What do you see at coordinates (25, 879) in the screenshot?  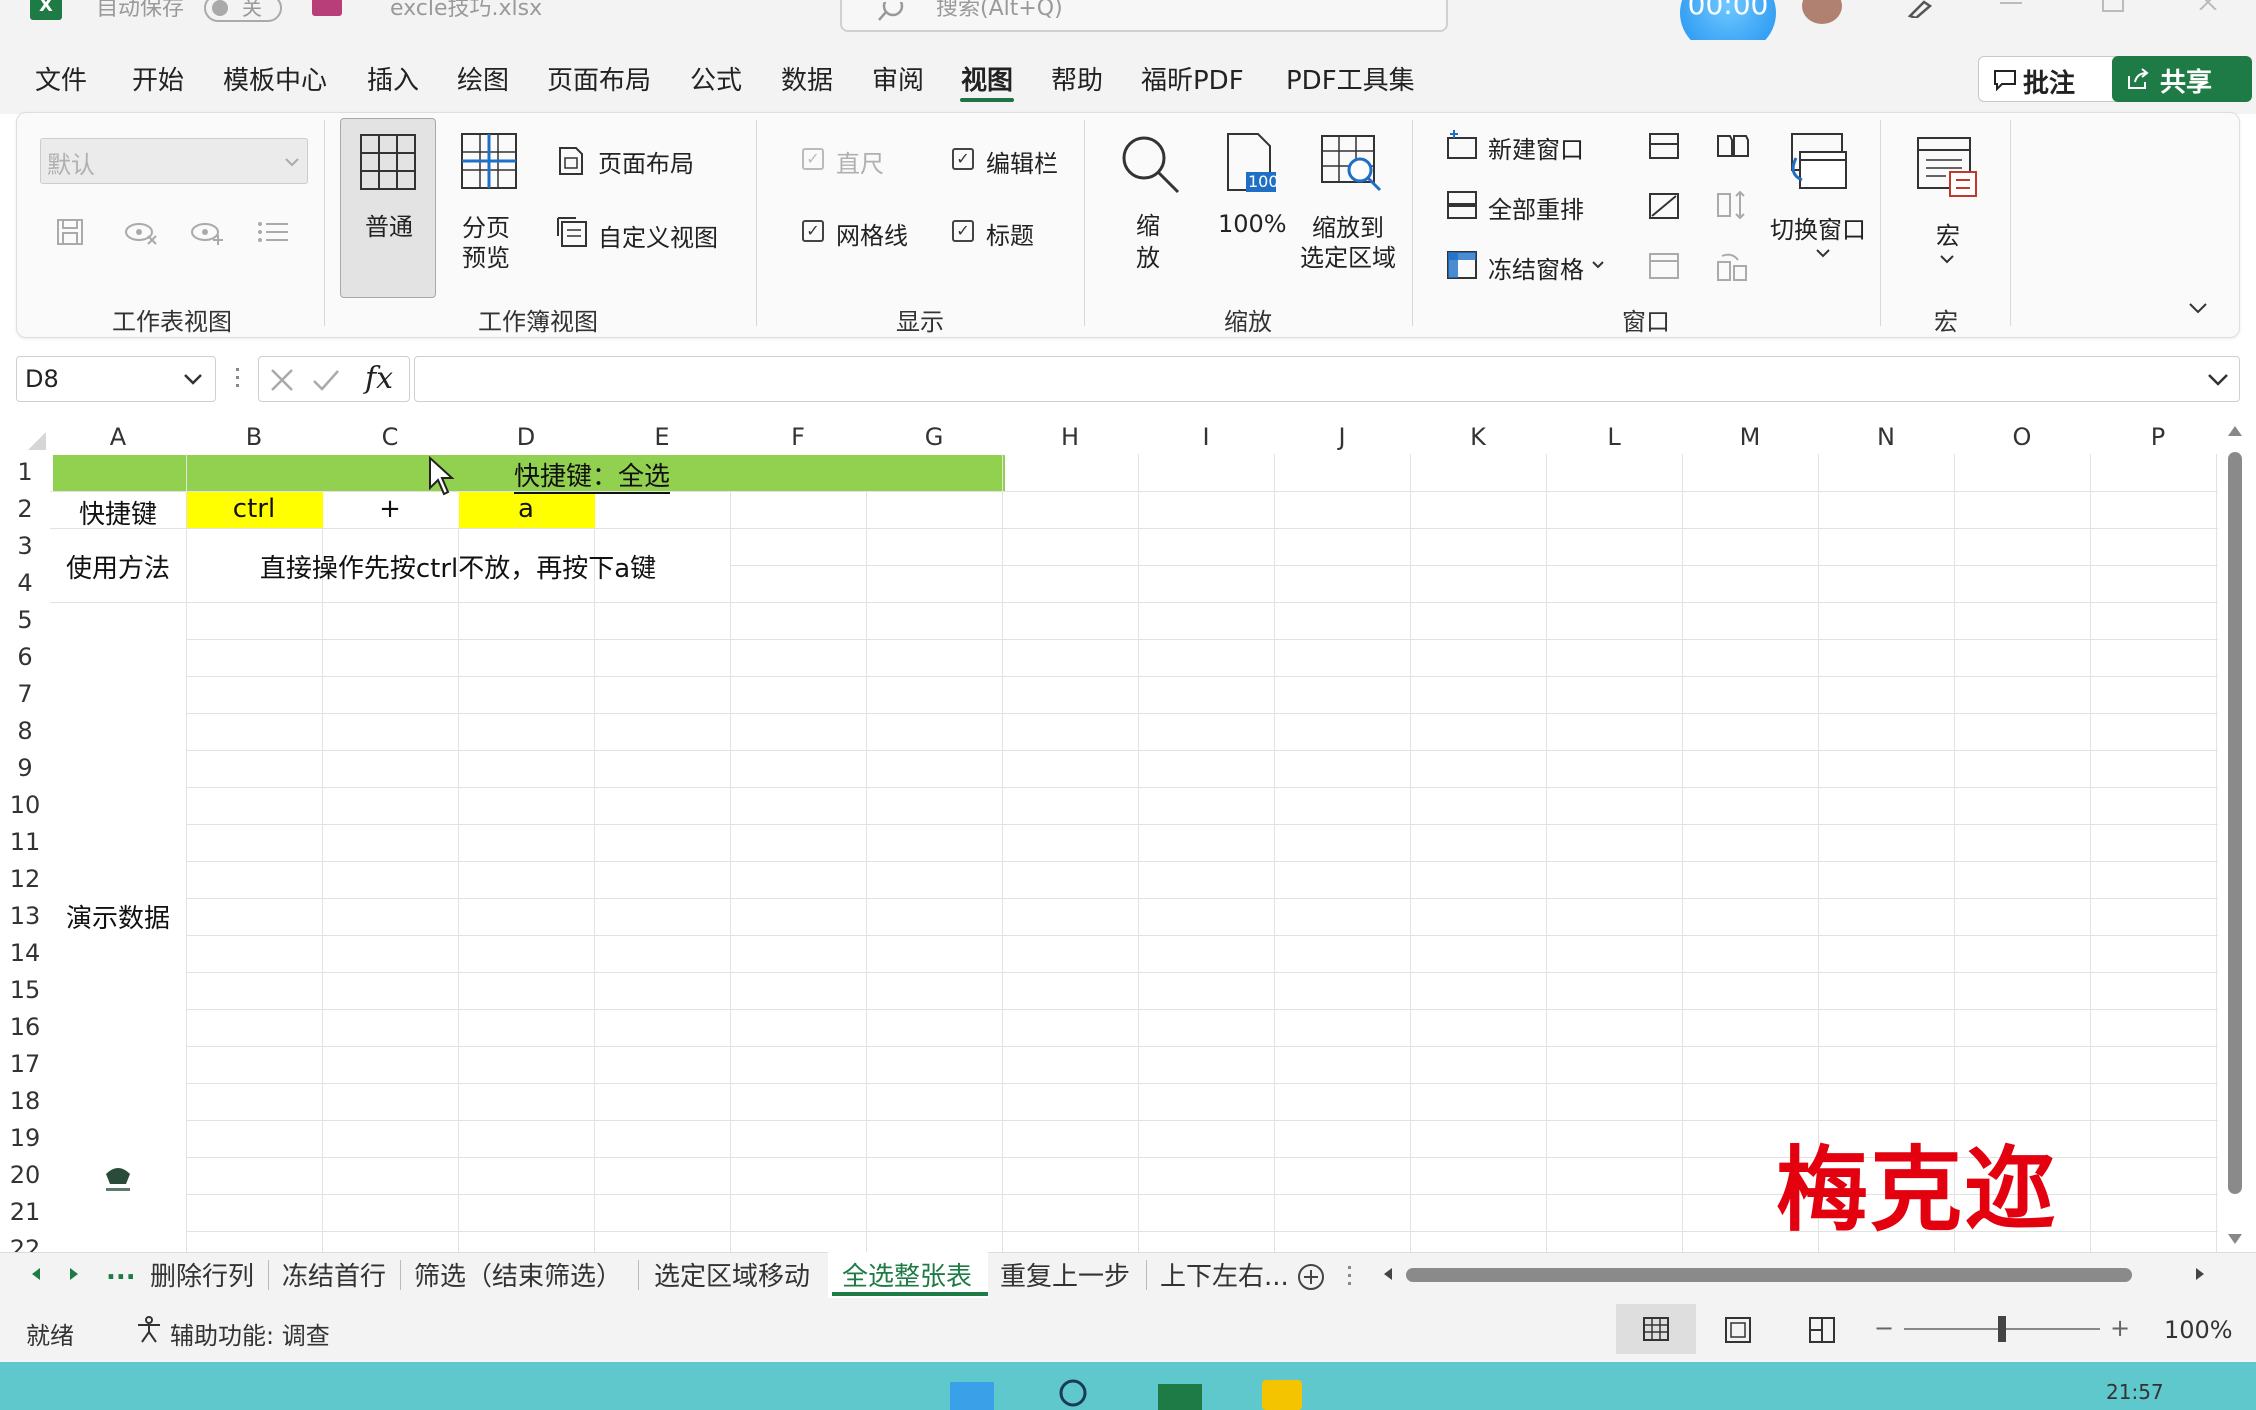 I see `row-header: 12` at bounding box center [25, 879].